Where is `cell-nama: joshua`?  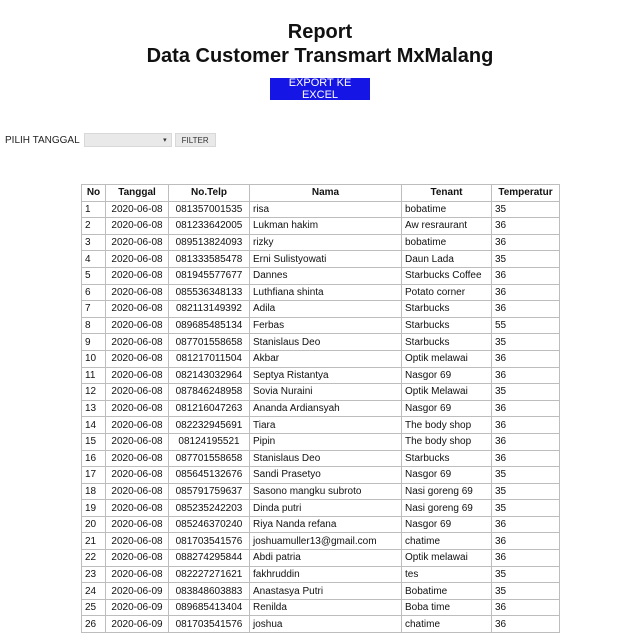 cell-nama: joshua is located at coordinates (325, 624).